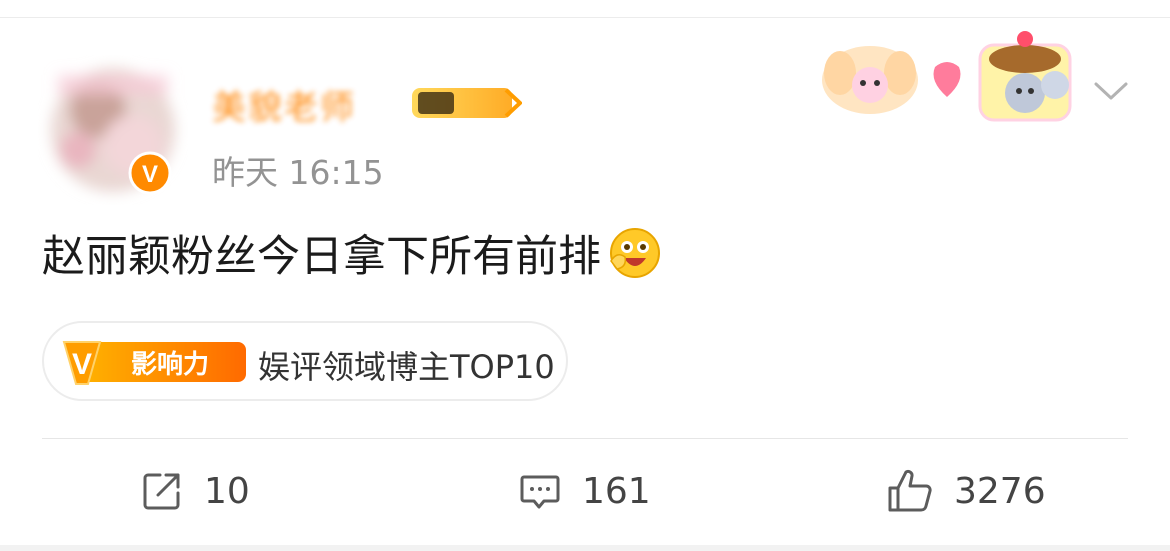  Describe the element at coordinates (170, 364) in the screenshot. I see `badge-text: 影响力` at that location.